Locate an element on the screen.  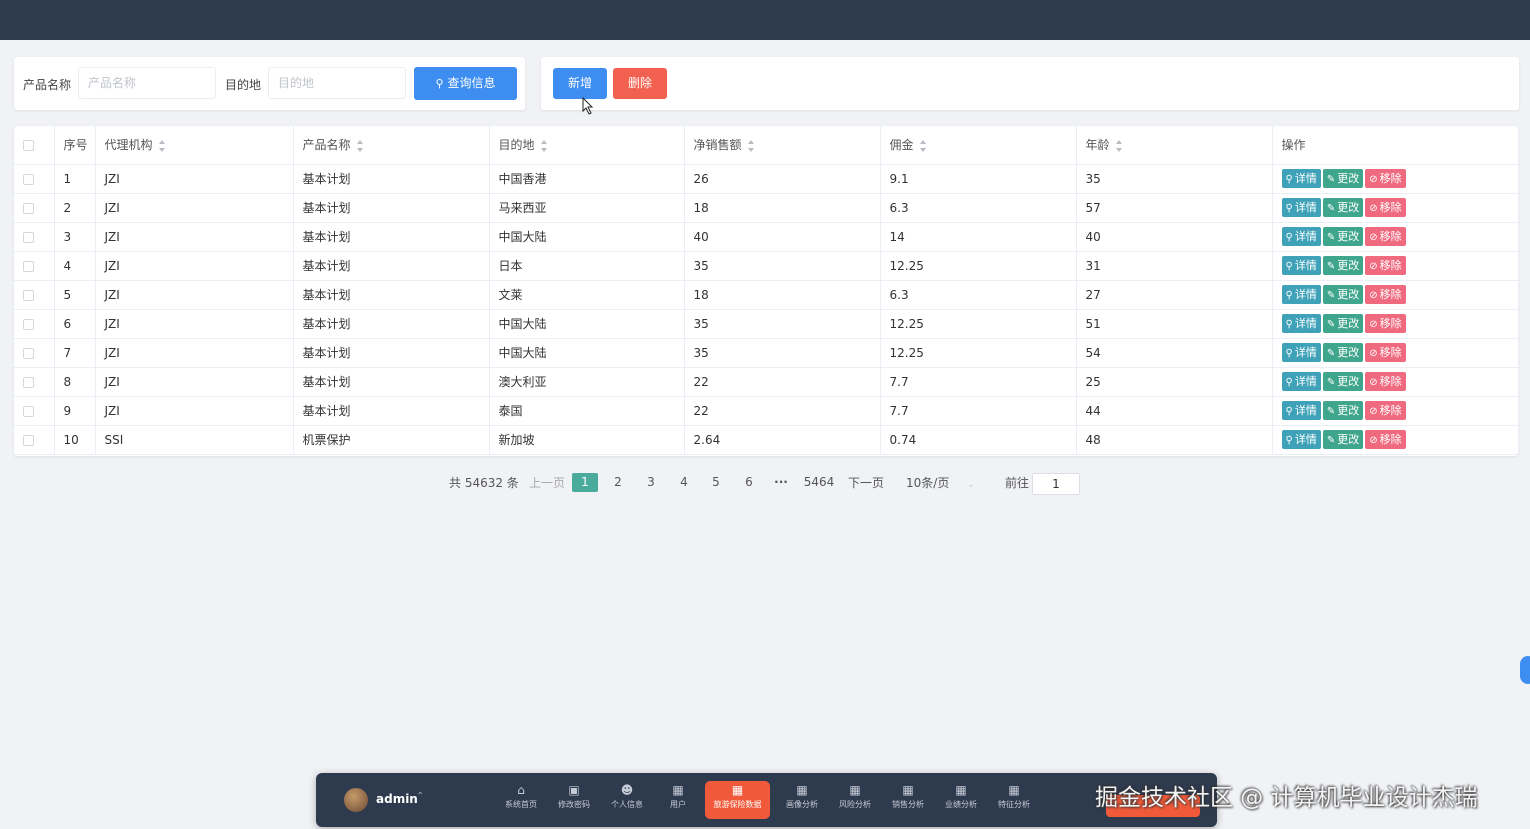
delete-button: 删除 is located at coordinates (640, 83).